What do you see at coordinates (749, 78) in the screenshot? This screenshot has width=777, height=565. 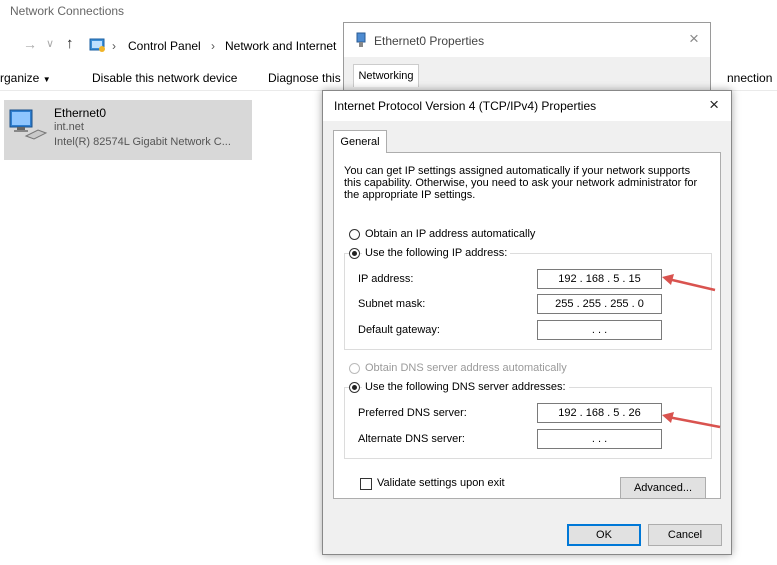 I see `connection-command-button: nnection` at bounding box center [749, 78].